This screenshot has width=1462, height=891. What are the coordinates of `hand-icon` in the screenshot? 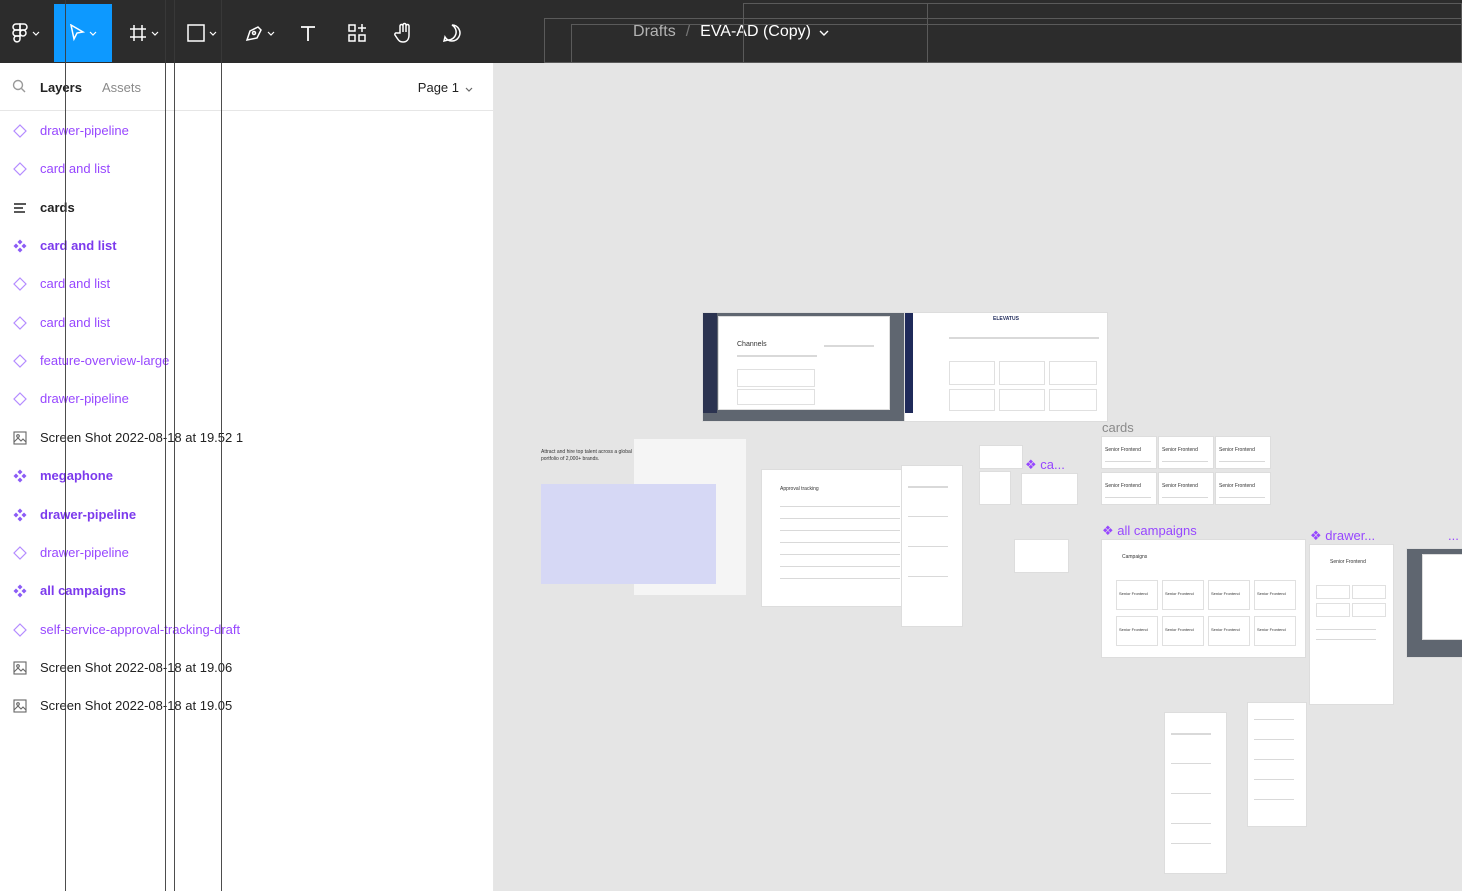 It's located at (404, 33).